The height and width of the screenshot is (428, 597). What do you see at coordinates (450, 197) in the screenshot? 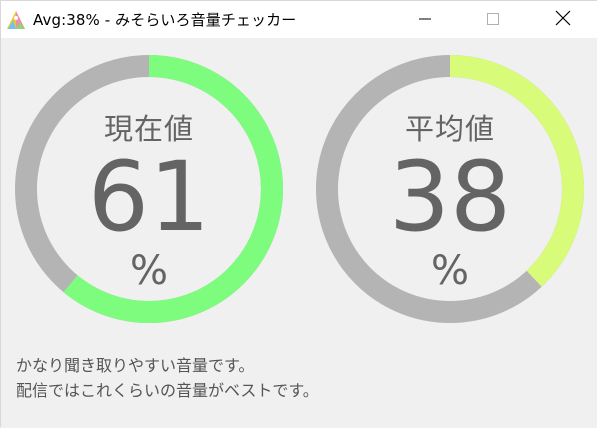
I see `average-gauge-value: 38` at bounding box center [450, 197].